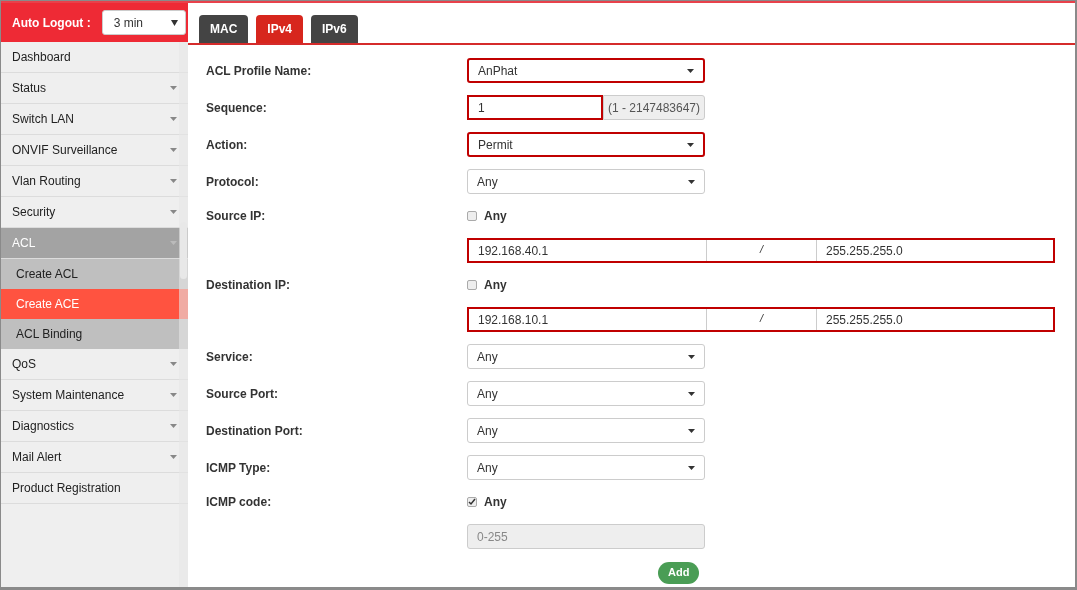  What do you see at coordinates (224, 29) in the screenshot?
I see `tab: MAC` at bounding box center [224, 29].